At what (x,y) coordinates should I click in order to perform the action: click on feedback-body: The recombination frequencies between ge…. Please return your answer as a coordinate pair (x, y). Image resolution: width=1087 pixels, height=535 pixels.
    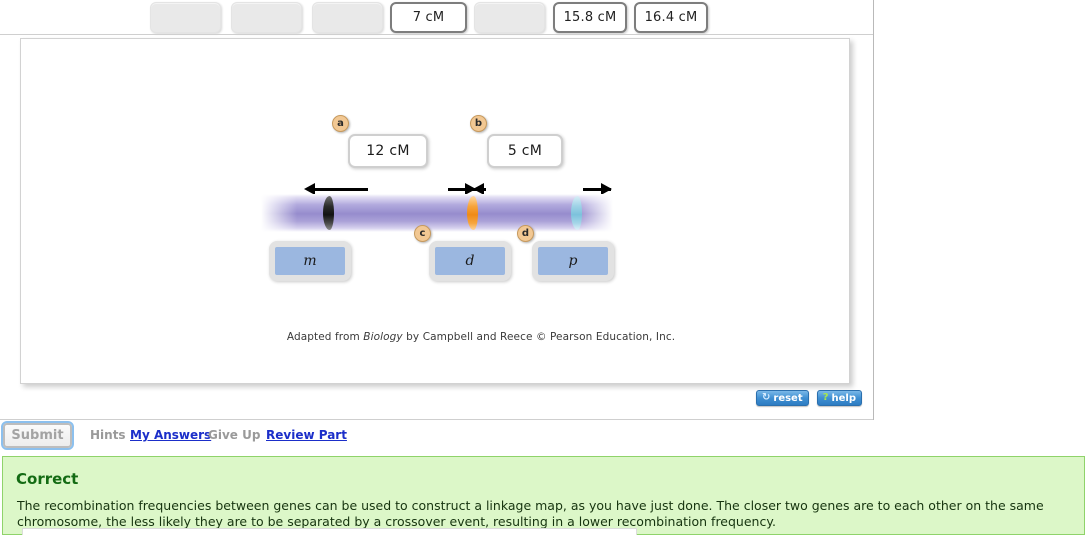
    Looking at the image, I should click on (530, 513).